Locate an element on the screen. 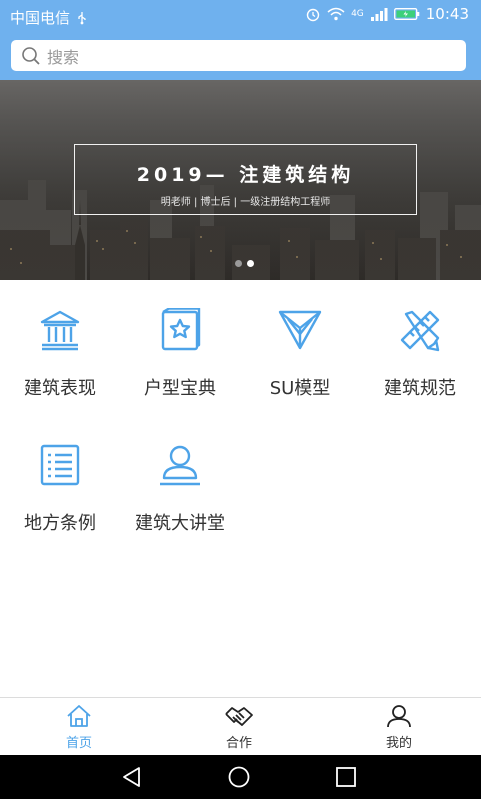 The height and width of the screenshot is (799, 481). network-badge: 4G is located at coordinates (357, 13).